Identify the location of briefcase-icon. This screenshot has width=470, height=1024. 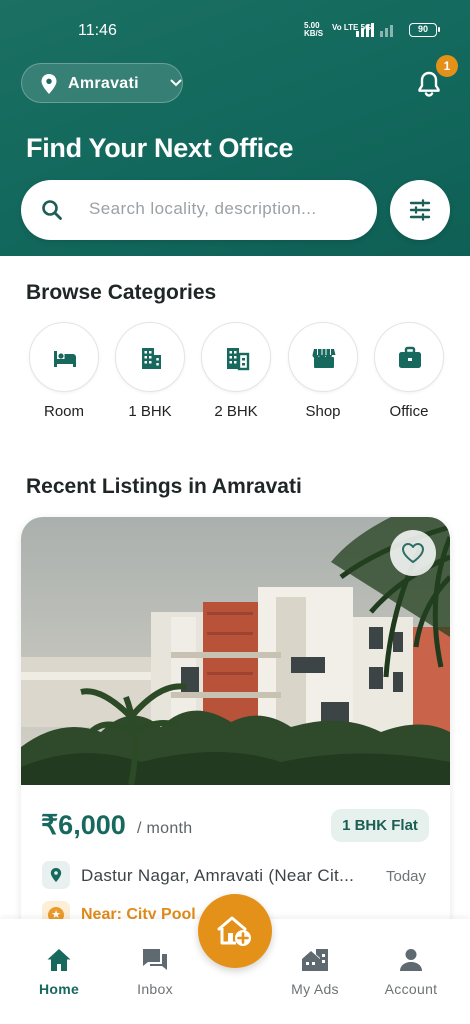
(410, 357).